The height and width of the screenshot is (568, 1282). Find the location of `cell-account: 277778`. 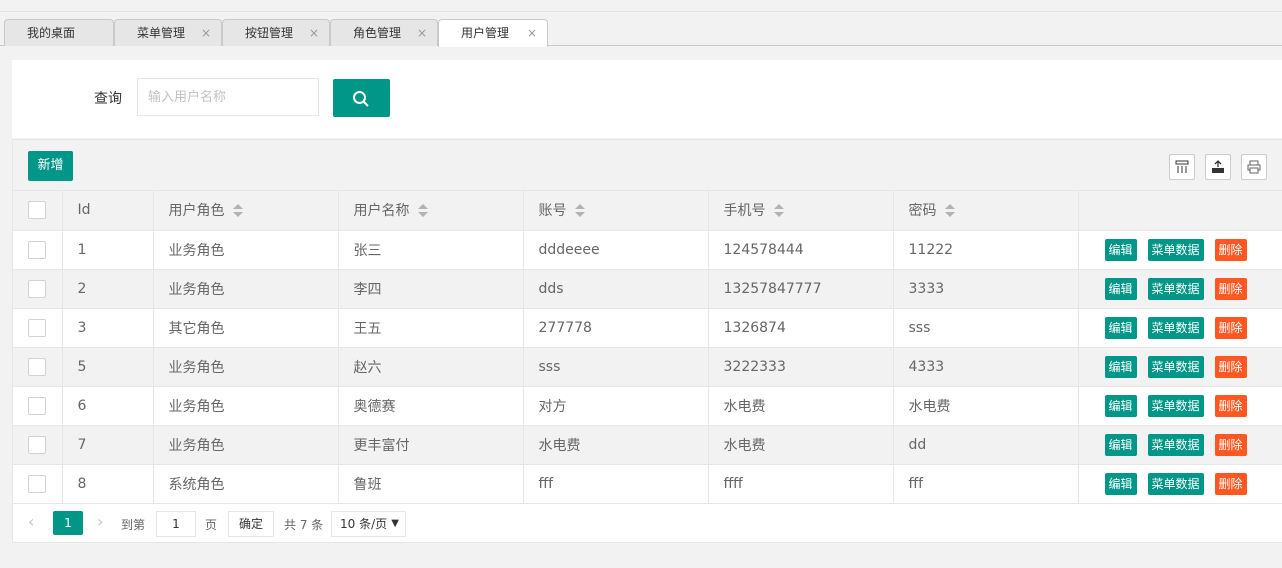

cell-account: 277778 is located at coordinates (616, 328).